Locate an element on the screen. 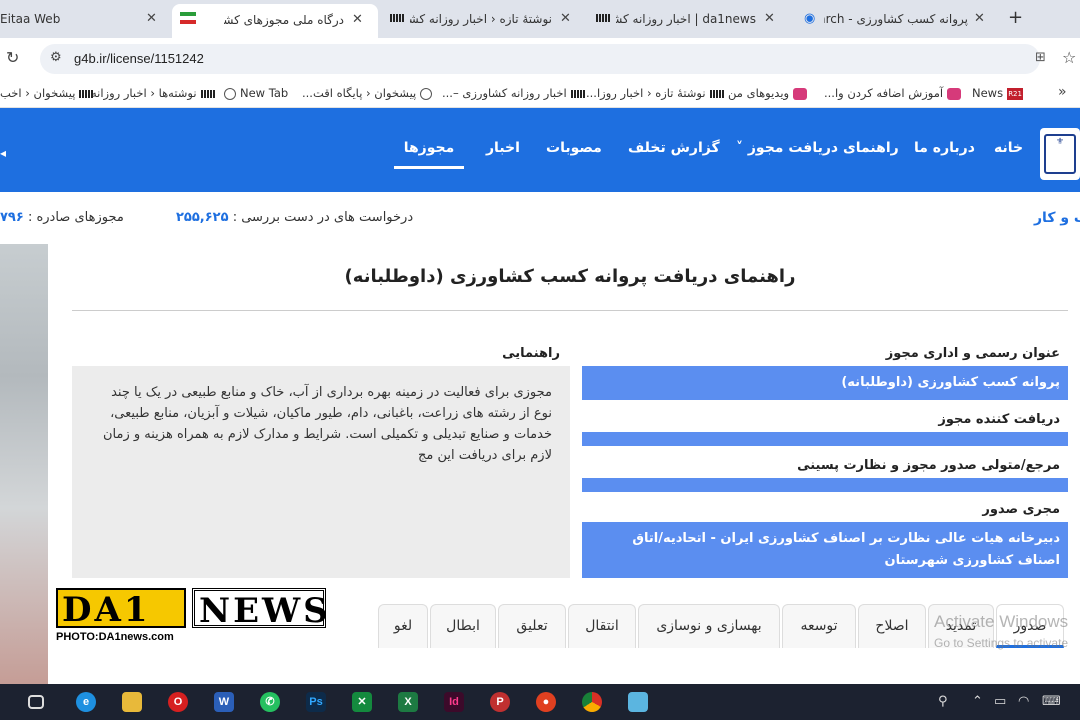  nav-news: اخبار is located at coordinates (503, 148).